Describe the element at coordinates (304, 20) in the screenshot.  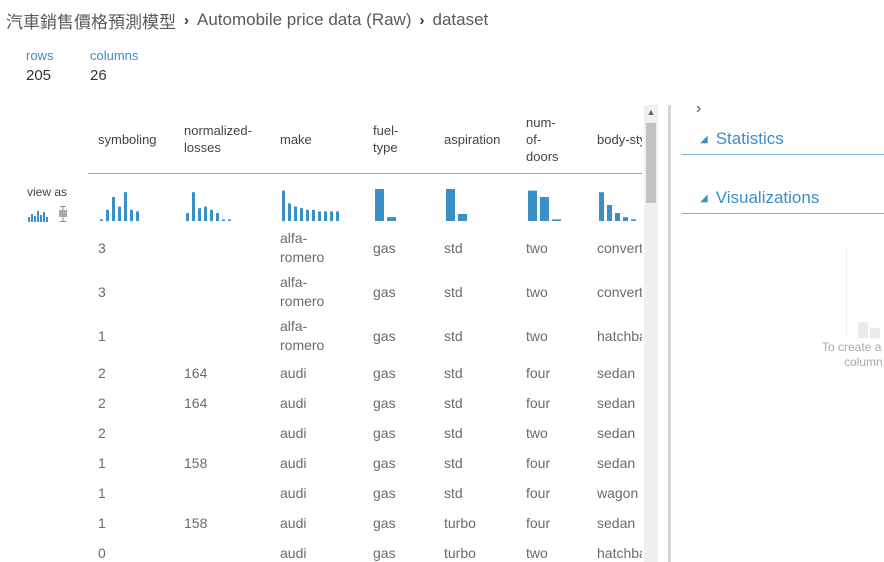
I see `breadcrumb-module: Automobile price data (Raw)` at that location.